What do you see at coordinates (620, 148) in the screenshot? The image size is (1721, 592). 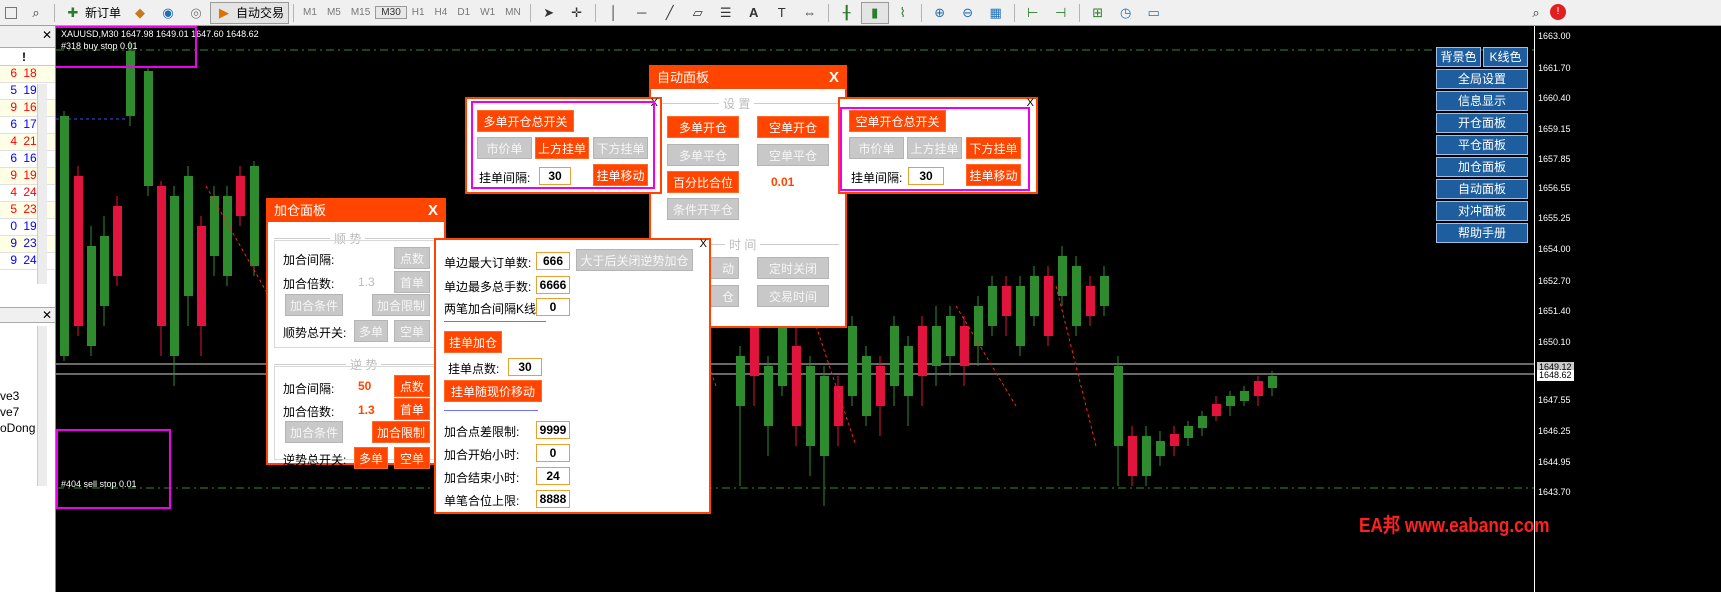 I see `long-lower-pending-button: 下方挂单` at bounding box center [620, 148].